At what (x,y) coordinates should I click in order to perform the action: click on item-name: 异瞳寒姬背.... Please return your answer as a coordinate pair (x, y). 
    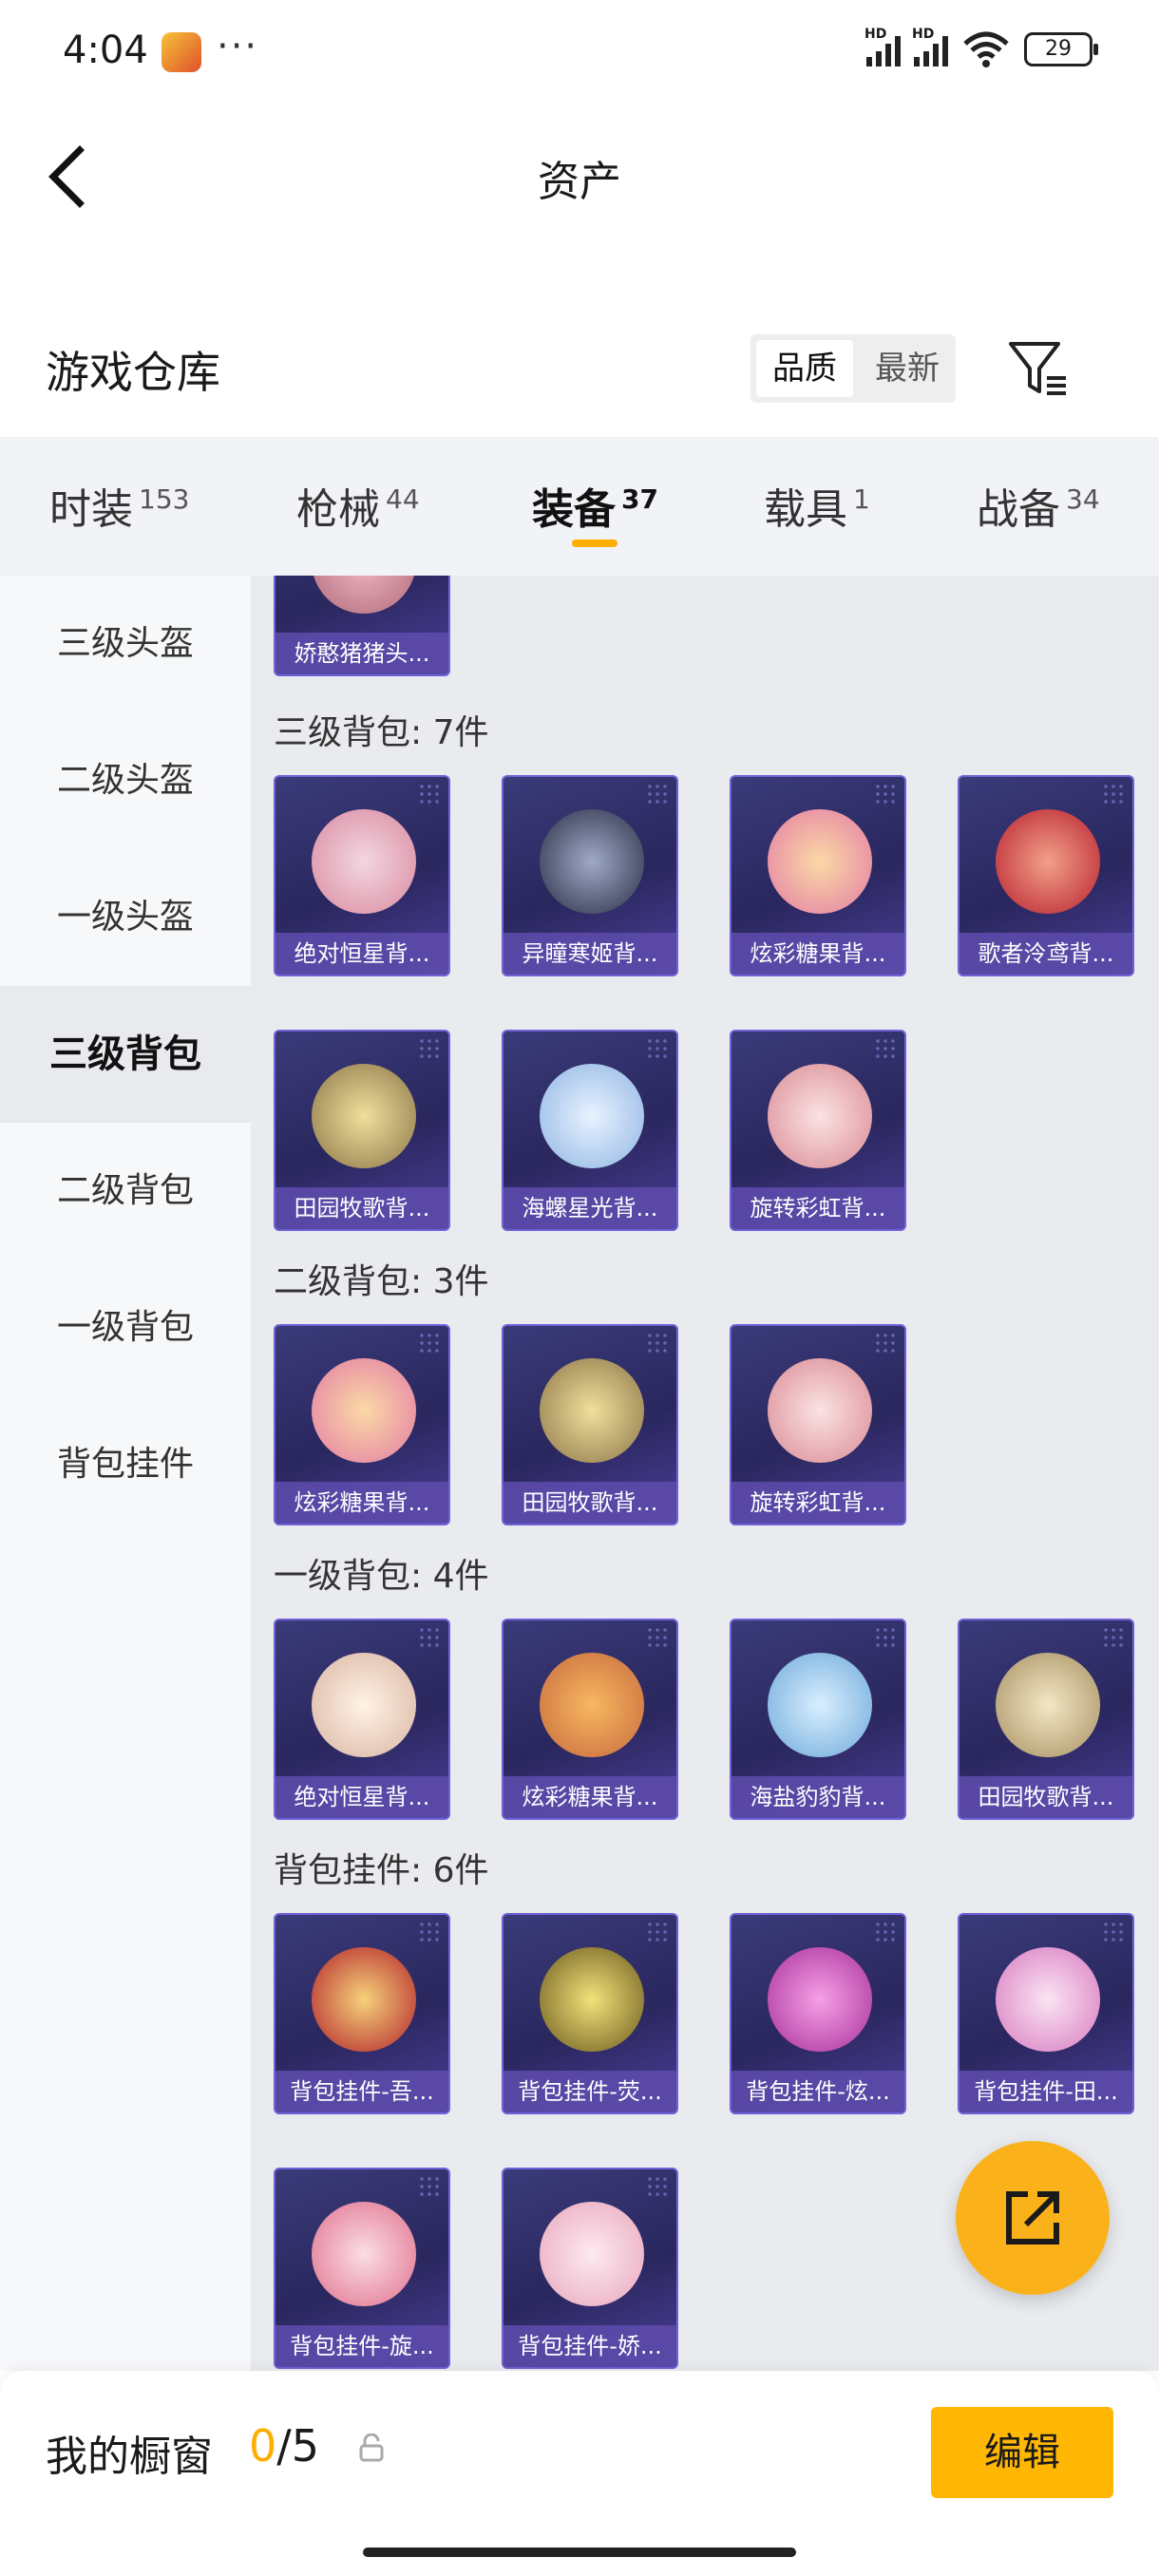
    Looking at the image, I should click on (590, 954).